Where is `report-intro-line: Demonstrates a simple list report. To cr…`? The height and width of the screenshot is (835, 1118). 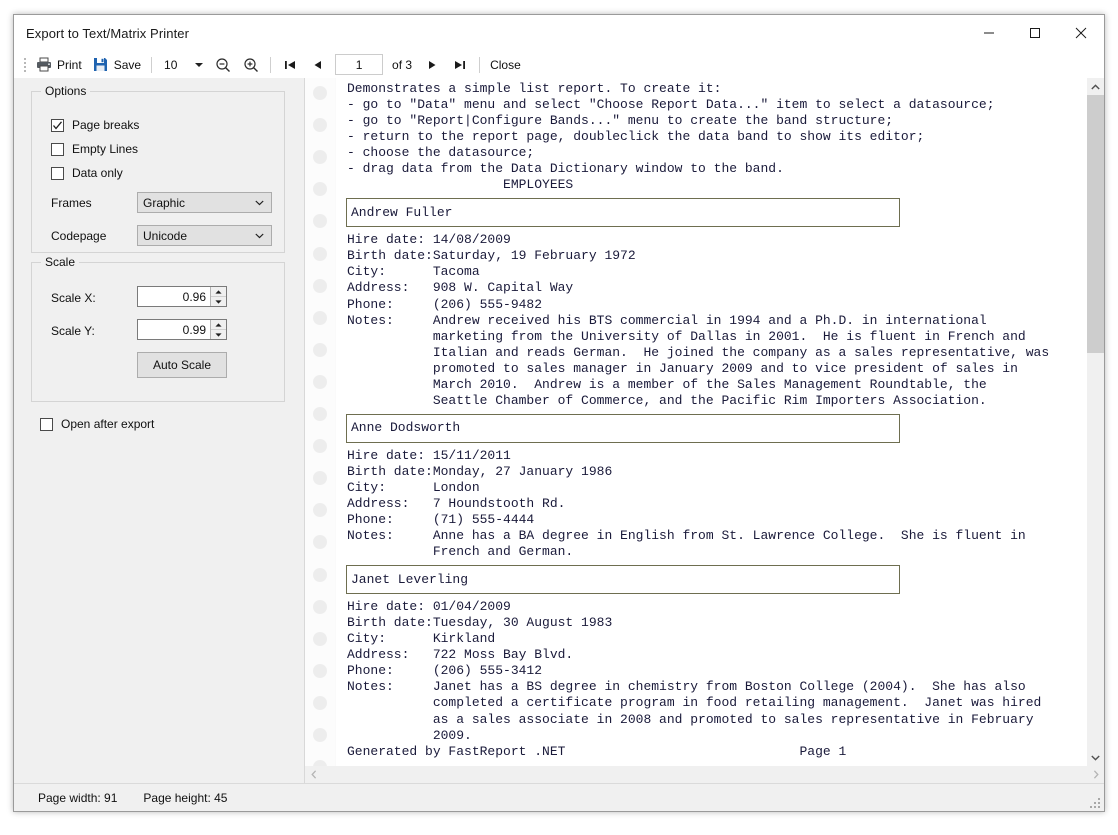
report-intro-line: Demonstrates a simple list report. To cr… is located at coordinates (534, 88).